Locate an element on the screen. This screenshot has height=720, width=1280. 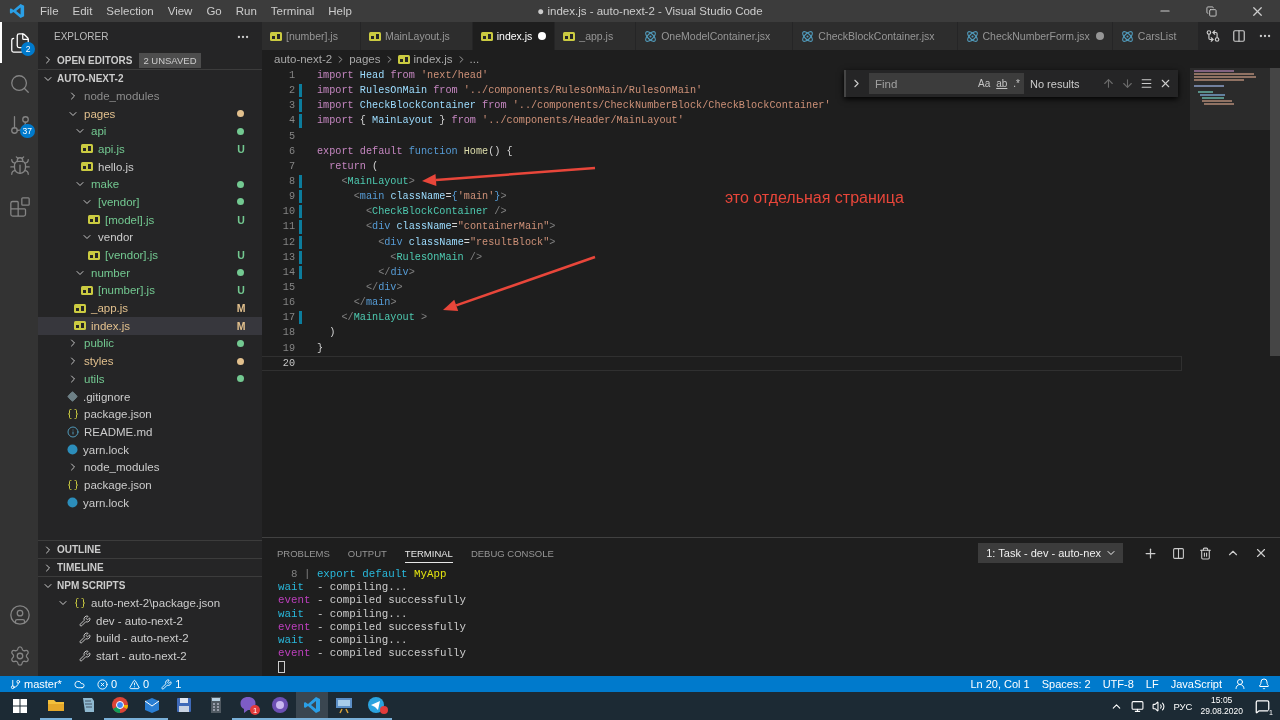
section-header: OUTLINE is located at coordinates (150, 549).